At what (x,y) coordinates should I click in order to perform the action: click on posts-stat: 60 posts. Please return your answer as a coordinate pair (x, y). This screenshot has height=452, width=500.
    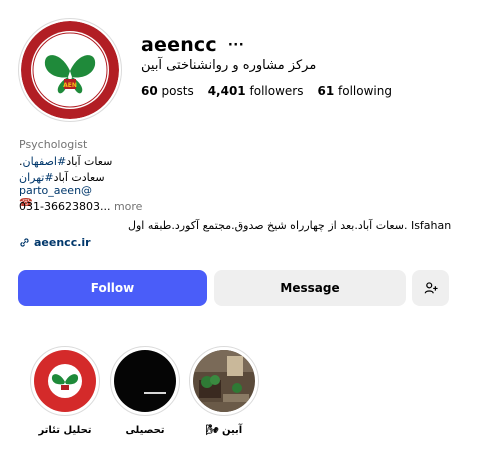
    Looking at the image, I should click on (167, 91).